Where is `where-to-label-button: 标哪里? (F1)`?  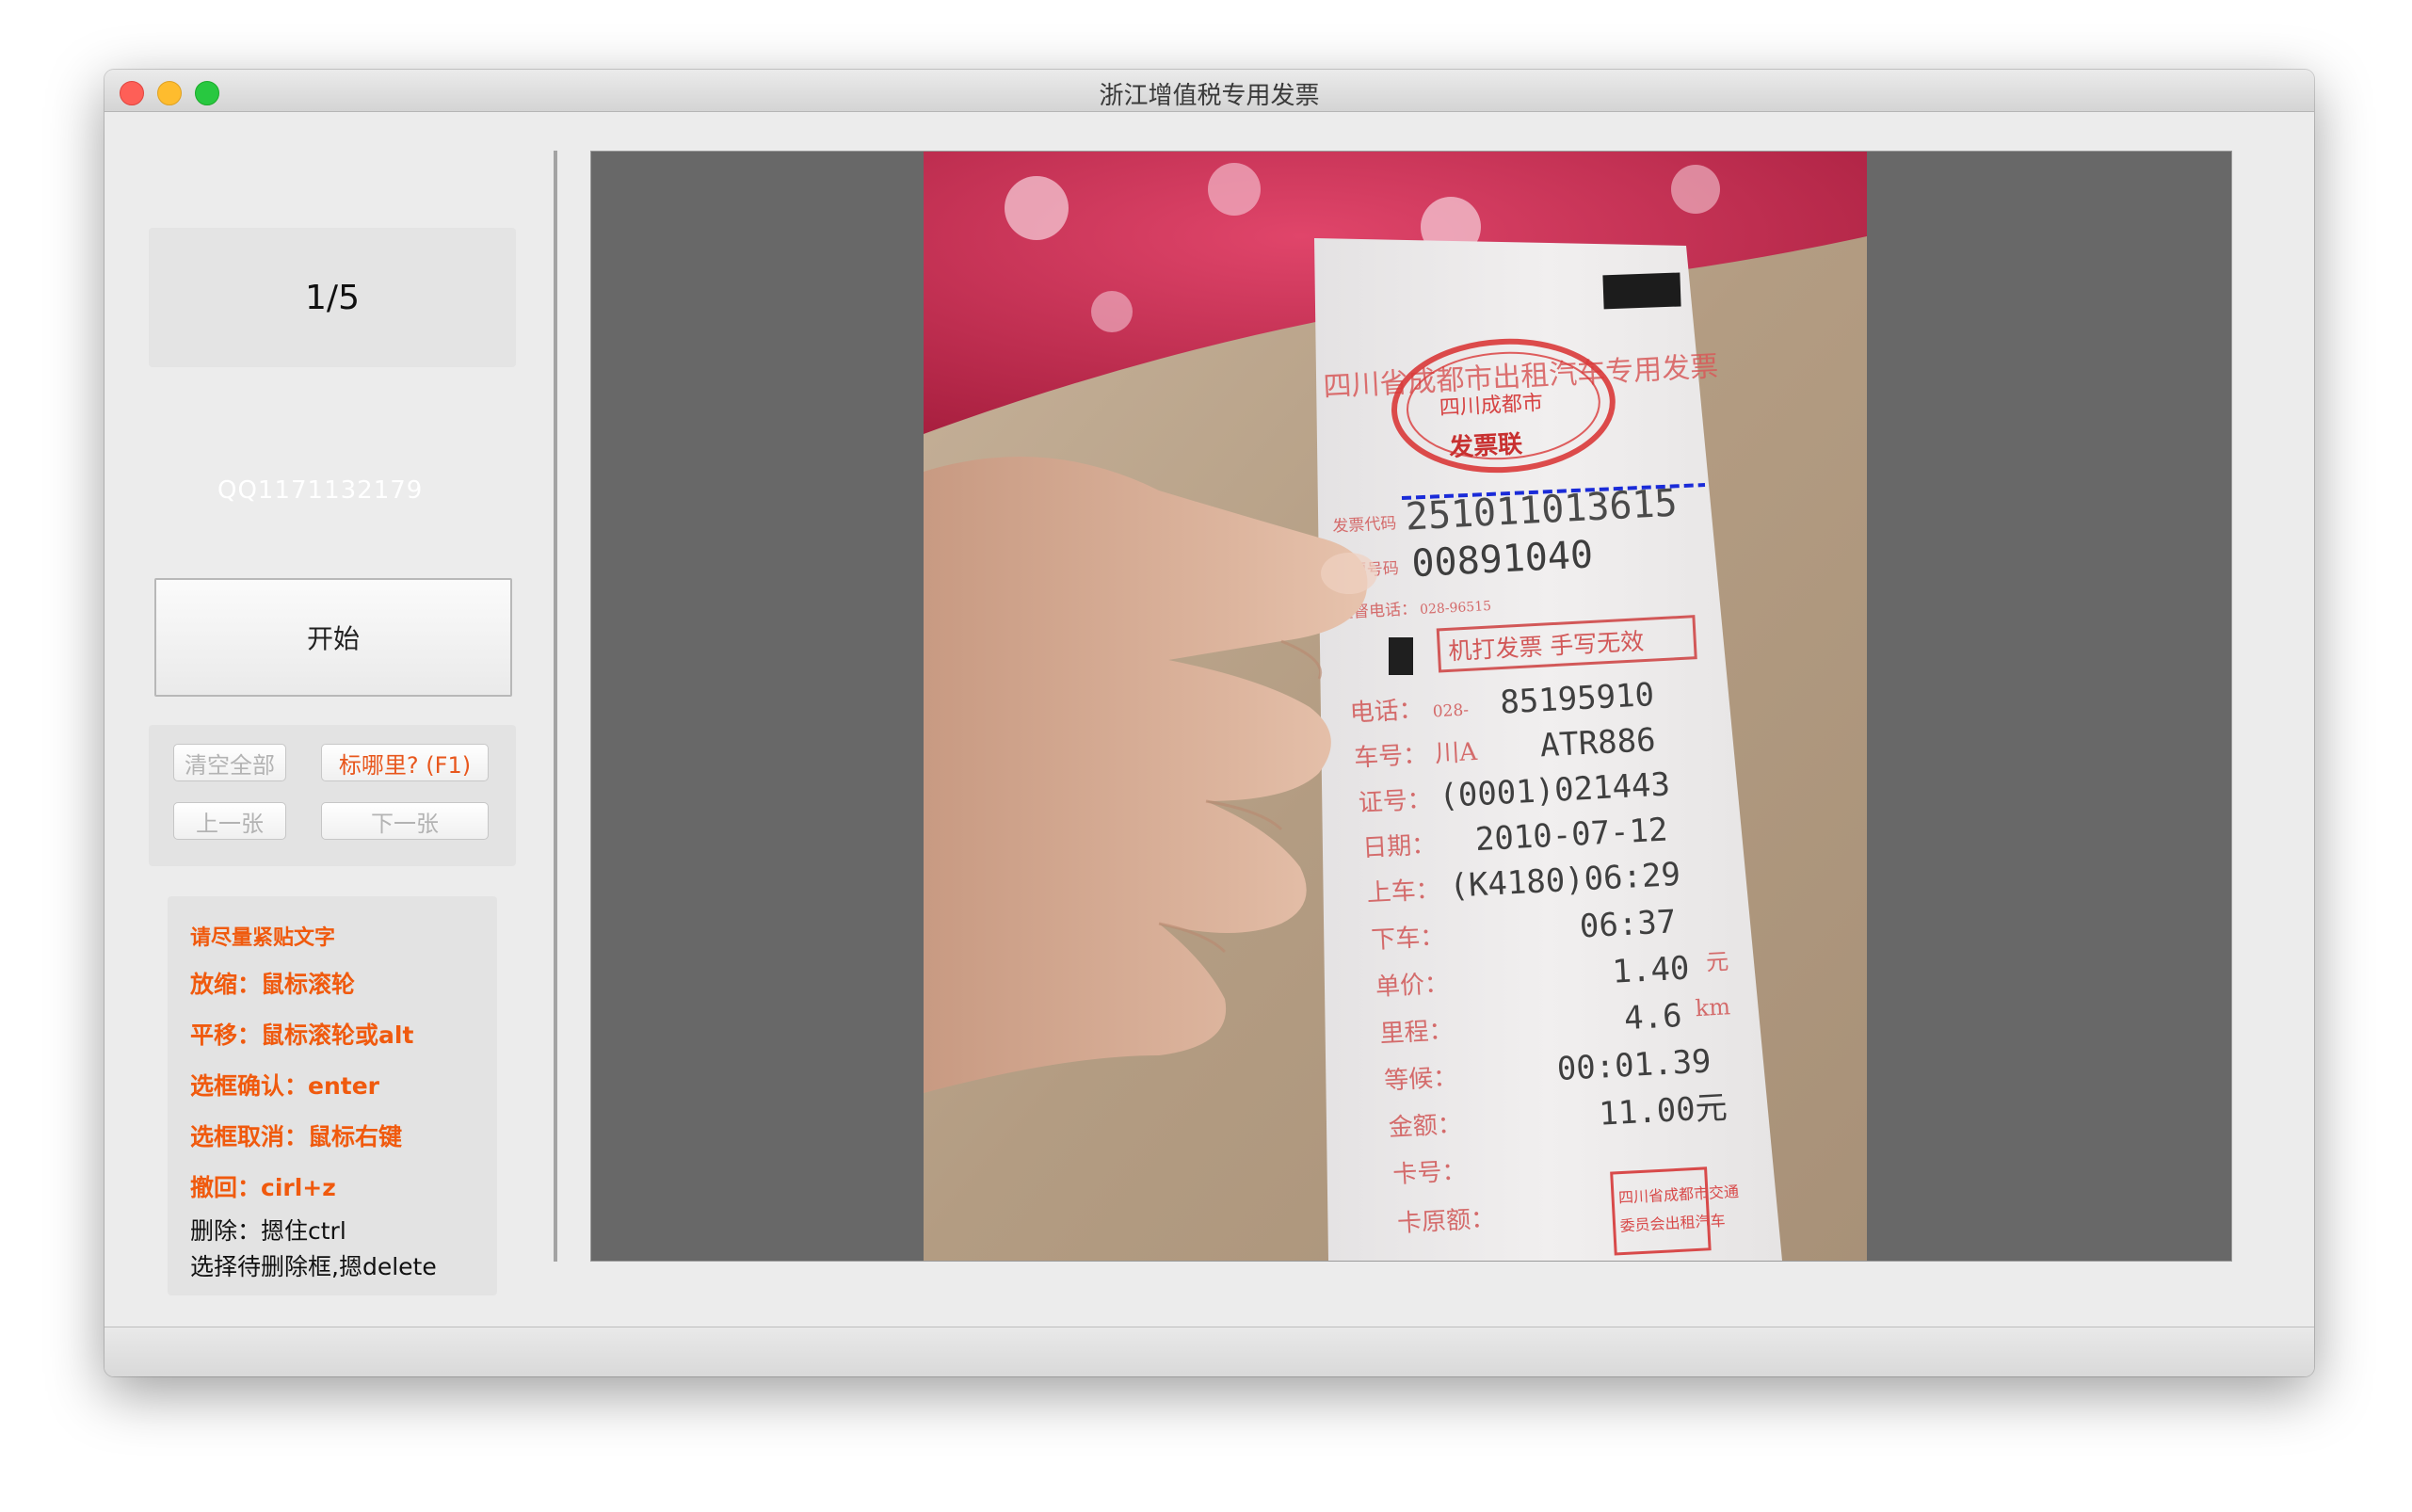 where-to-label-button: 标哪里? (F1) is located at coordinates (405, 762).